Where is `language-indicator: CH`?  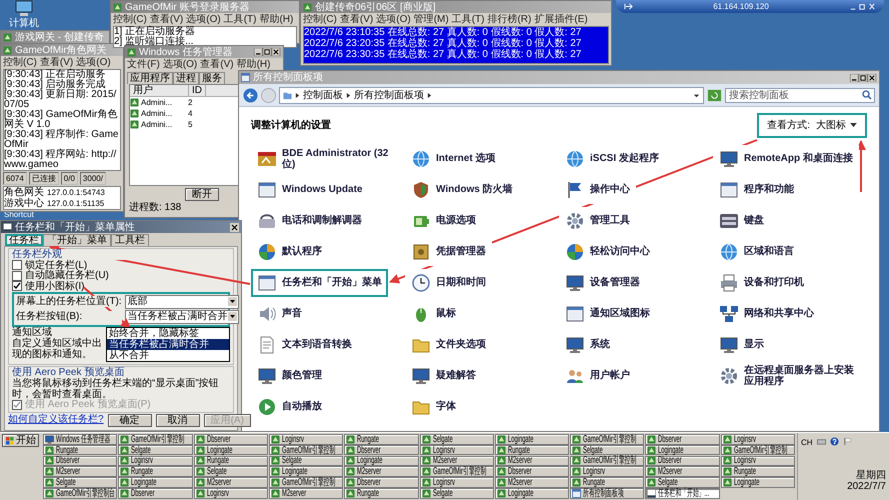
language-indicator: CH is located at coordinates (807, 442).